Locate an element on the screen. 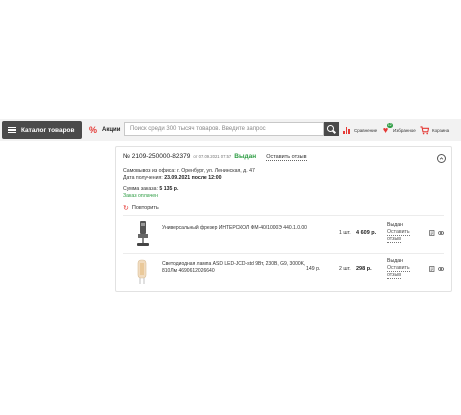 This screenshot has width=461, height=415. cart-link: Корзина is located at coordinates (434, 130).